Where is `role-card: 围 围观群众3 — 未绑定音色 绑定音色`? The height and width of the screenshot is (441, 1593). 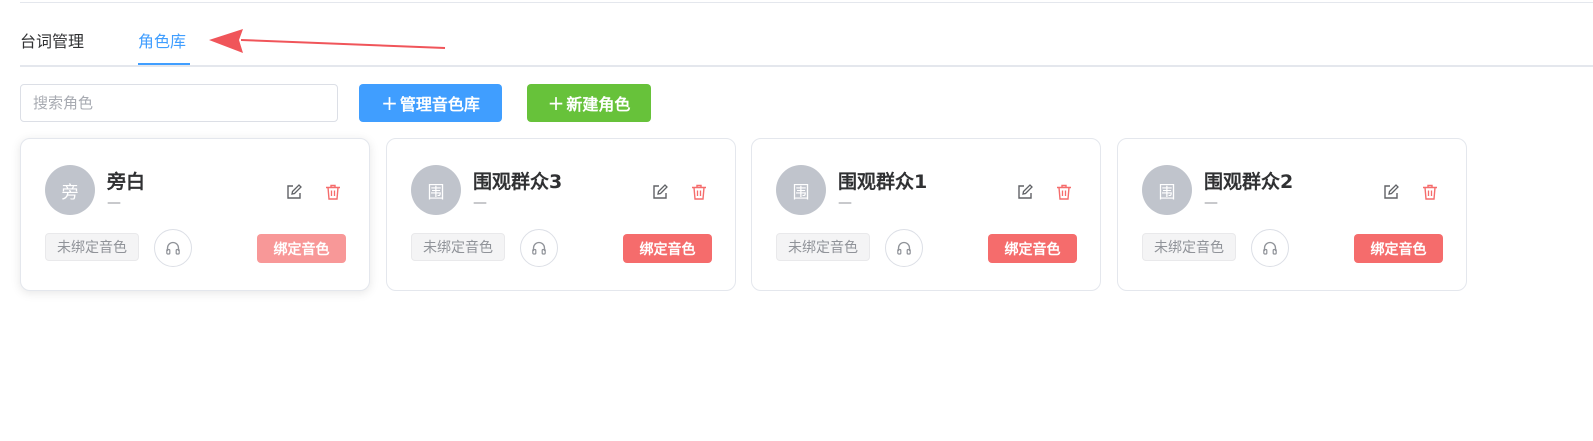
role-card: 围 围观群众3 — 未绑定音色 绑定音色 is located at coordinates (561, 214).